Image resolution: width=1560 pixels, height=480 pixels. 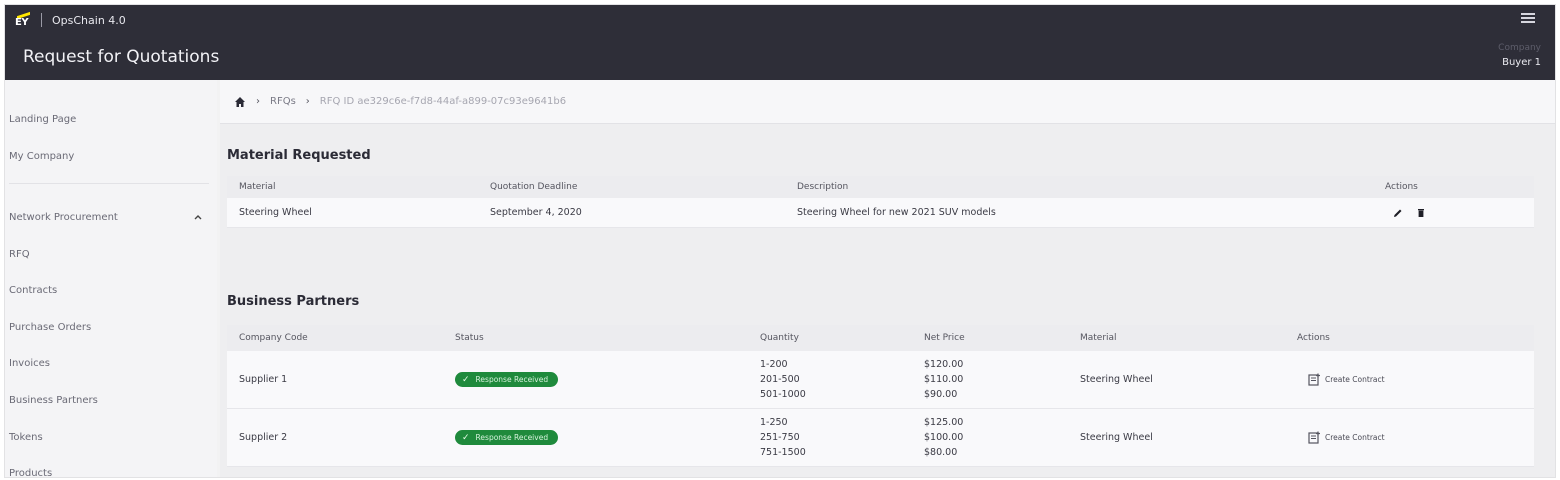 What do you see at coordinates (534, 187) in the screenshot?
I see `column-header-quotation-deadline: Quotation Deadline` at bounding box center [534, 187].